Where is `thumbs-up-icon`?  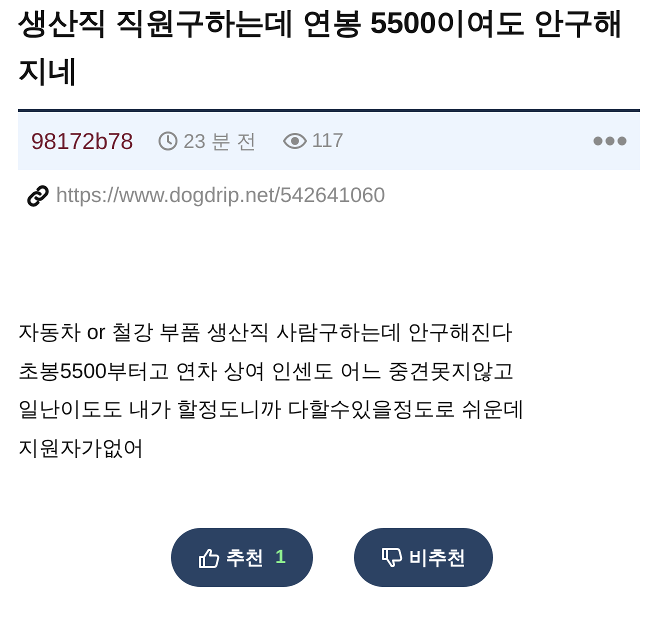
thumbs-up-icon is located at coordinates (209, 557).